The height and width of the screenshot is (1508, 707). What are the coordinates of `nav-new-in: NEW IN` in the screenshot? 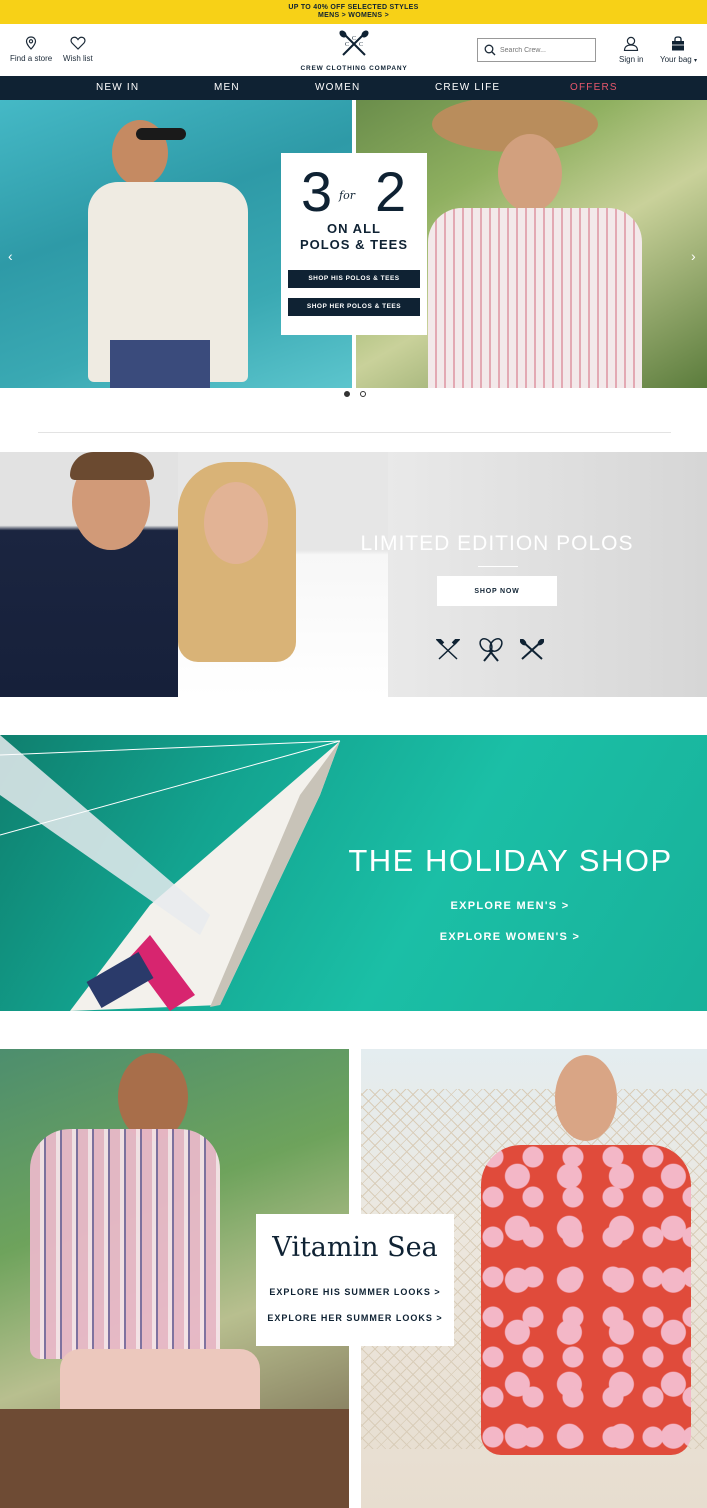 It's located at (117, 87).